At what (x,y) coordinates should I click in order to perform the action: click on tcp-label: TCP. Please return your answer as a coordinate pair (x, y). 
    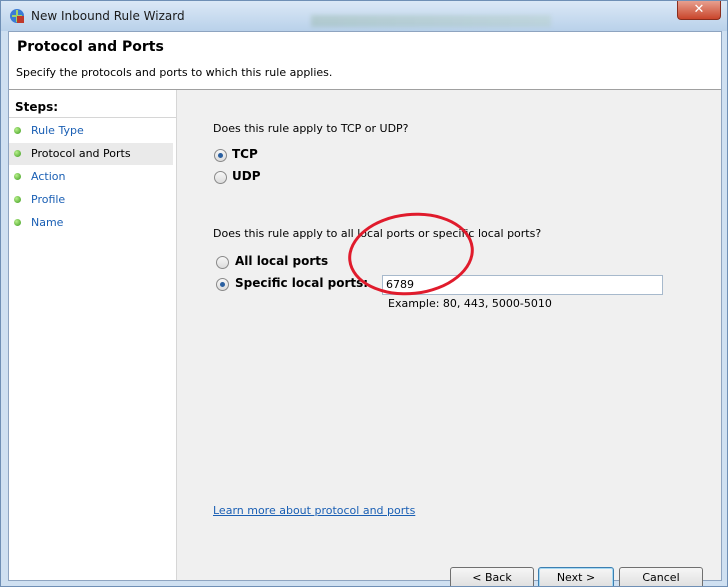
    Looking at the image, I should click on (245, 154).